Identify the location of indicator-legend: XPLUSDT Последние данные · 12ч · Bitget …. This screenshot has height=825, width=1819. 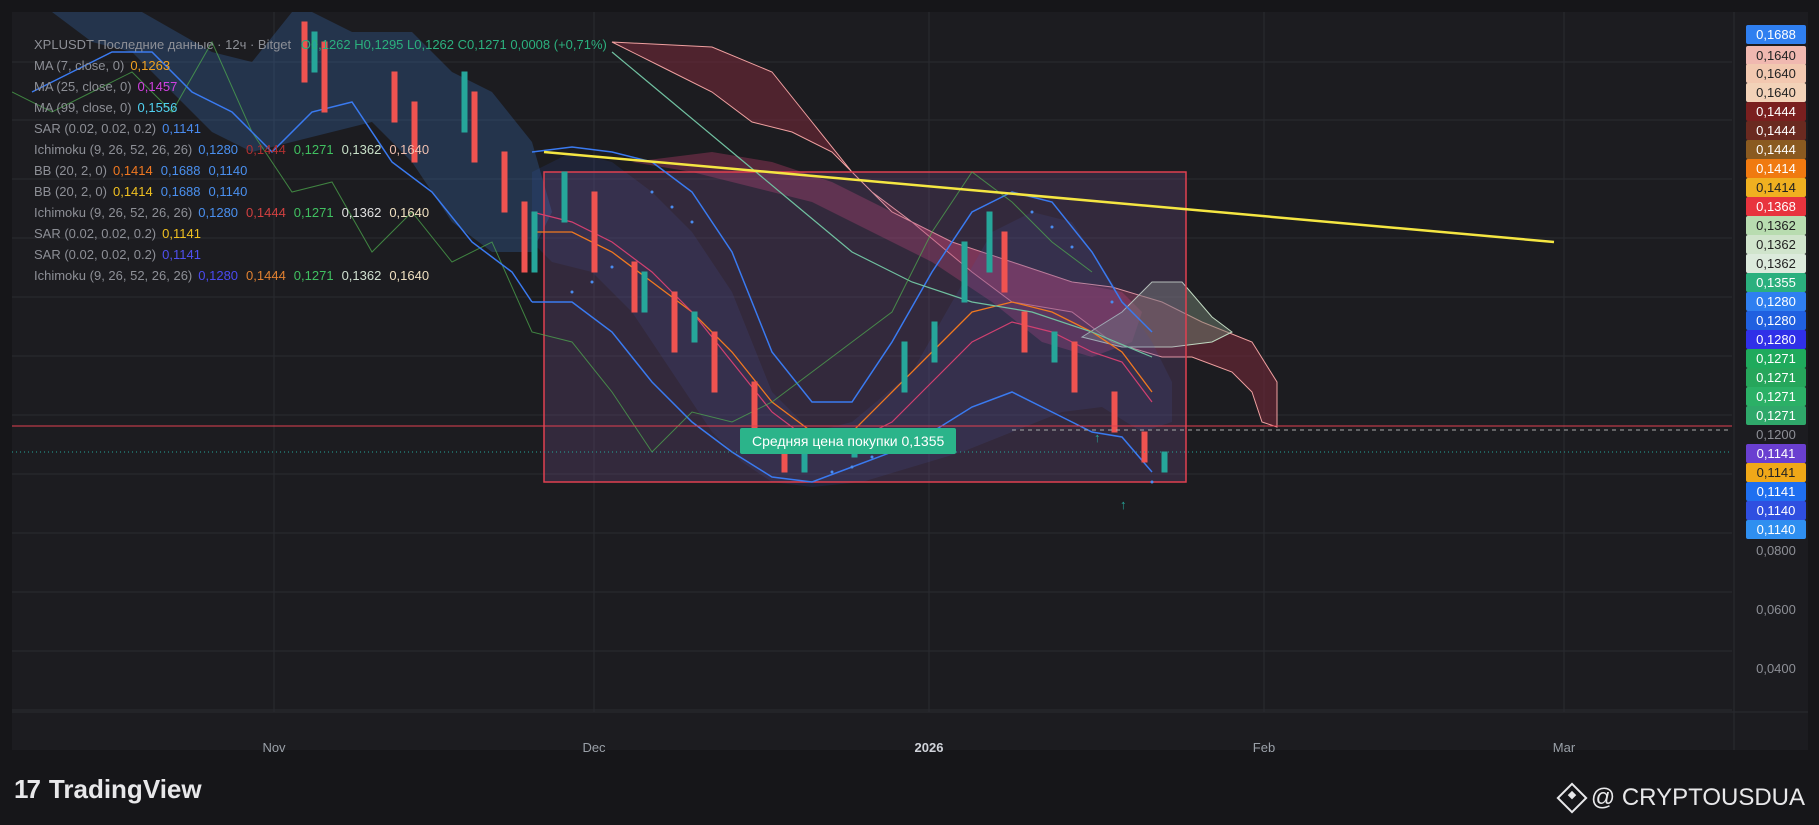
(324, 160).